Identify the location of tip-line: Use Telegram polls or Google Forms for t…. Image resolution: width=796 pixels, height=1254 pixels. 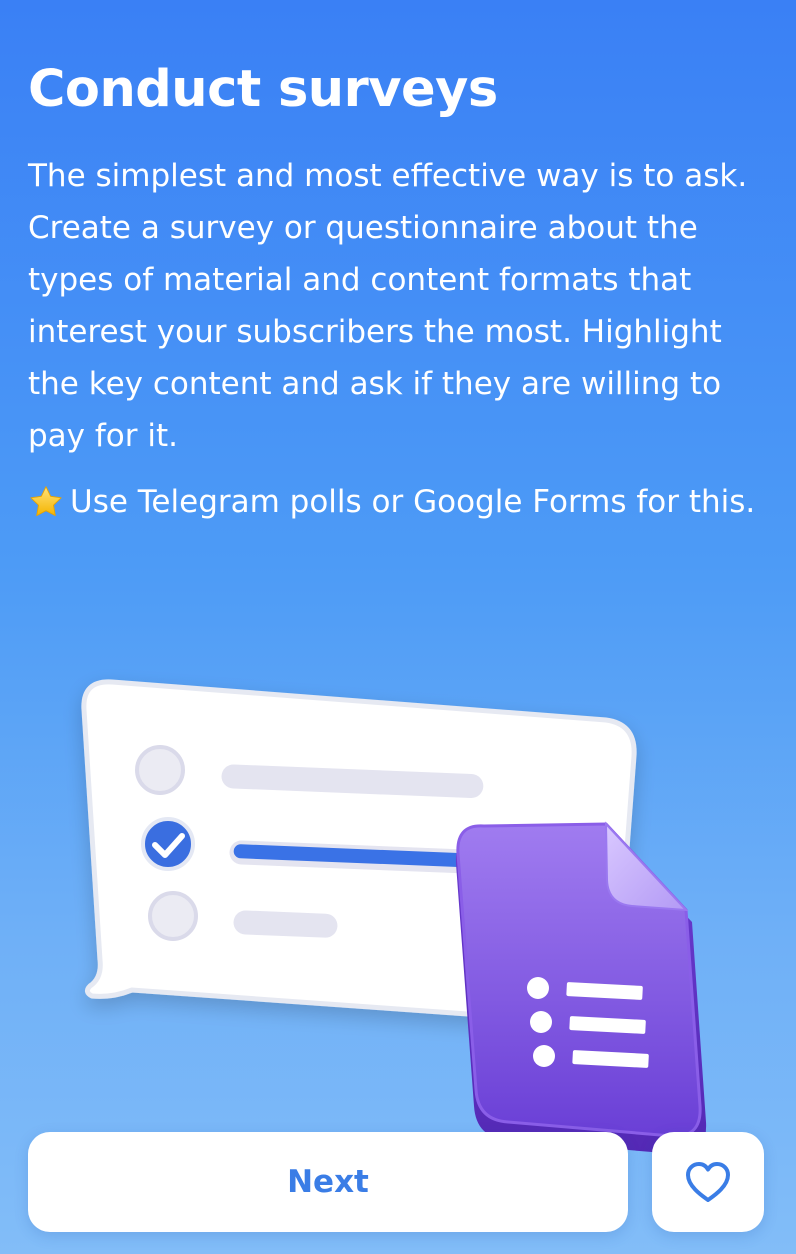
(408, 502).